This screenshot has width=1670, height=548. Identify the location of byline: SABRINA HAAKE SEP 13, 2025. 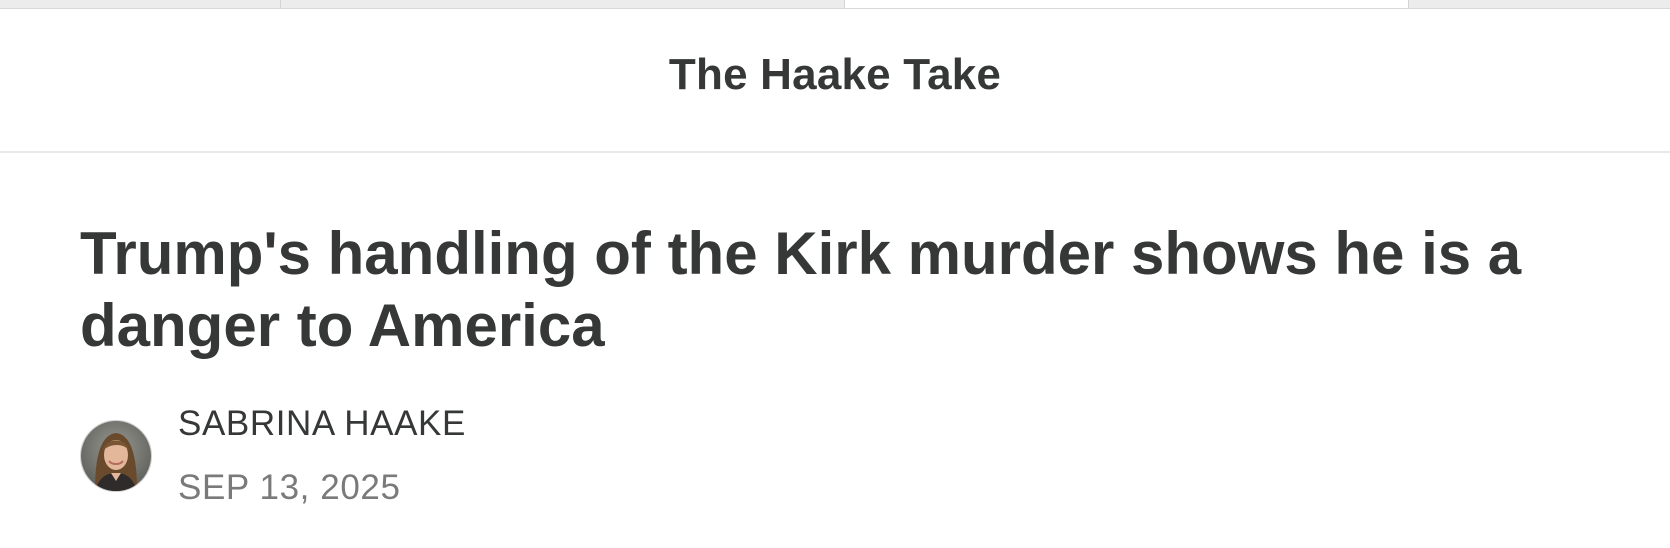
(273, 456).